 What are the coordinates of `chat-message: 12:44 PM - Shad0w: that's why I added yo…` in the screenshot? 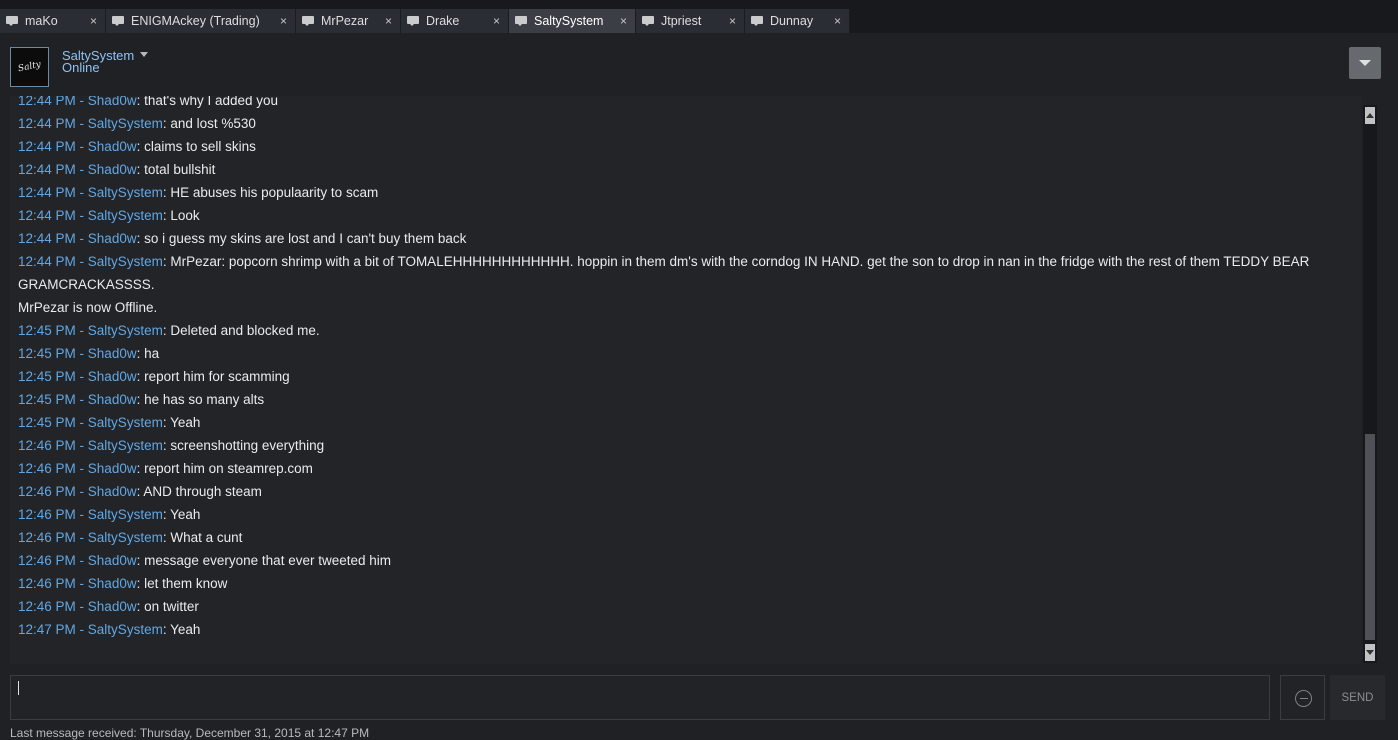 It's located at (685, 104).